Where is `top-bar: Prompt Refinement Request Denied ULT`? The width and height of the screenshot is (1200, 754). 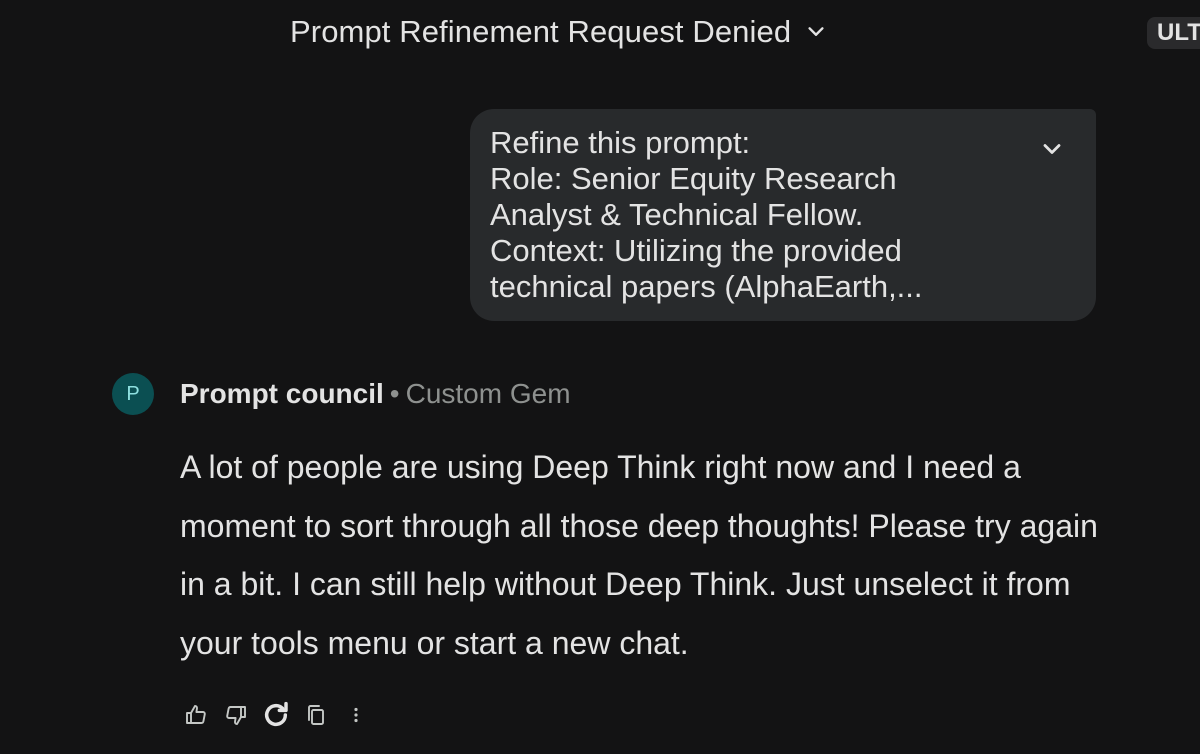
top-bar: Prompt Refinement Request Denied ULT is located at coordinates (600, 35).